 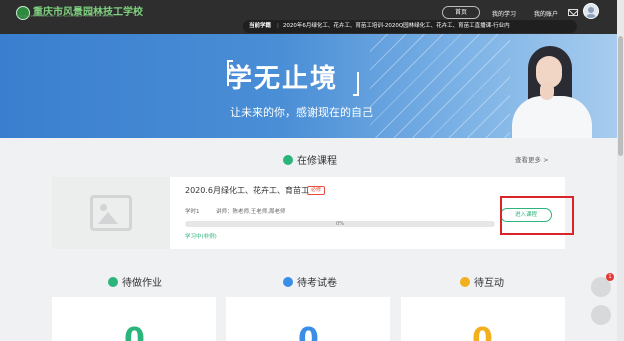 I want to click on scrollbar-thumb, so click(x=620, y=96).